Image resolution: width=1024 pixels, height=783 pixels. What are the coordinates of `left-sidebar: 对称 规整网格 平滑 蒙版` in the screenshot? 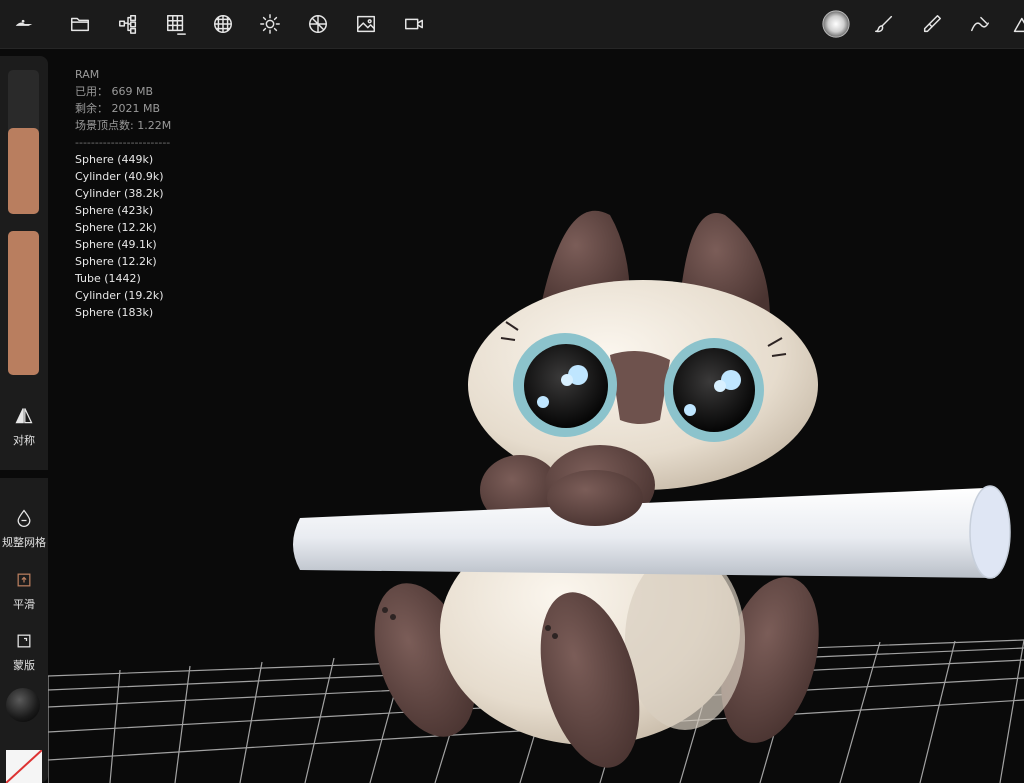 It's located at (24, 419).